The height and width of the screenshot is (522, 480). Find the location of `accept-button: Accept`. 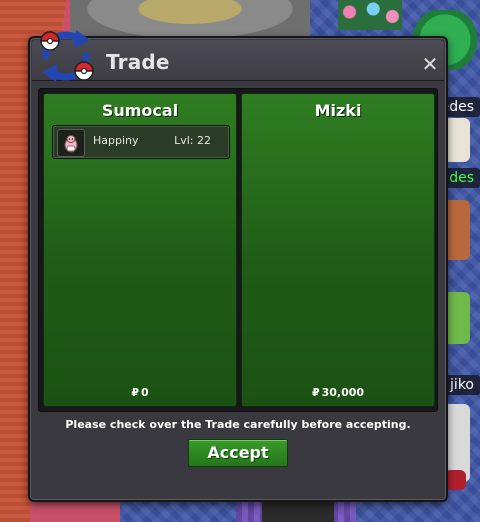

accept-button: Accept is located at coordinates (238, 453).